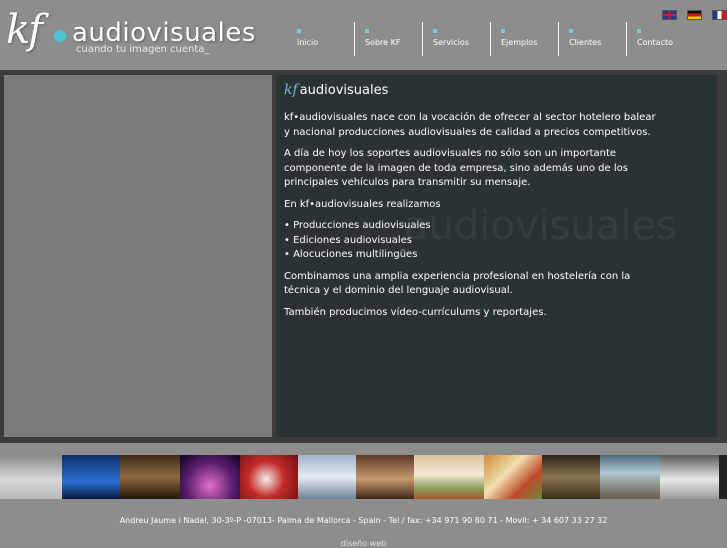 Image resolution: width=727 pixels, height=548 pixels. Describe the element at coordinates (321, 39) in the screenshot. I see `nav-item-inicio: Inicio` at that location.